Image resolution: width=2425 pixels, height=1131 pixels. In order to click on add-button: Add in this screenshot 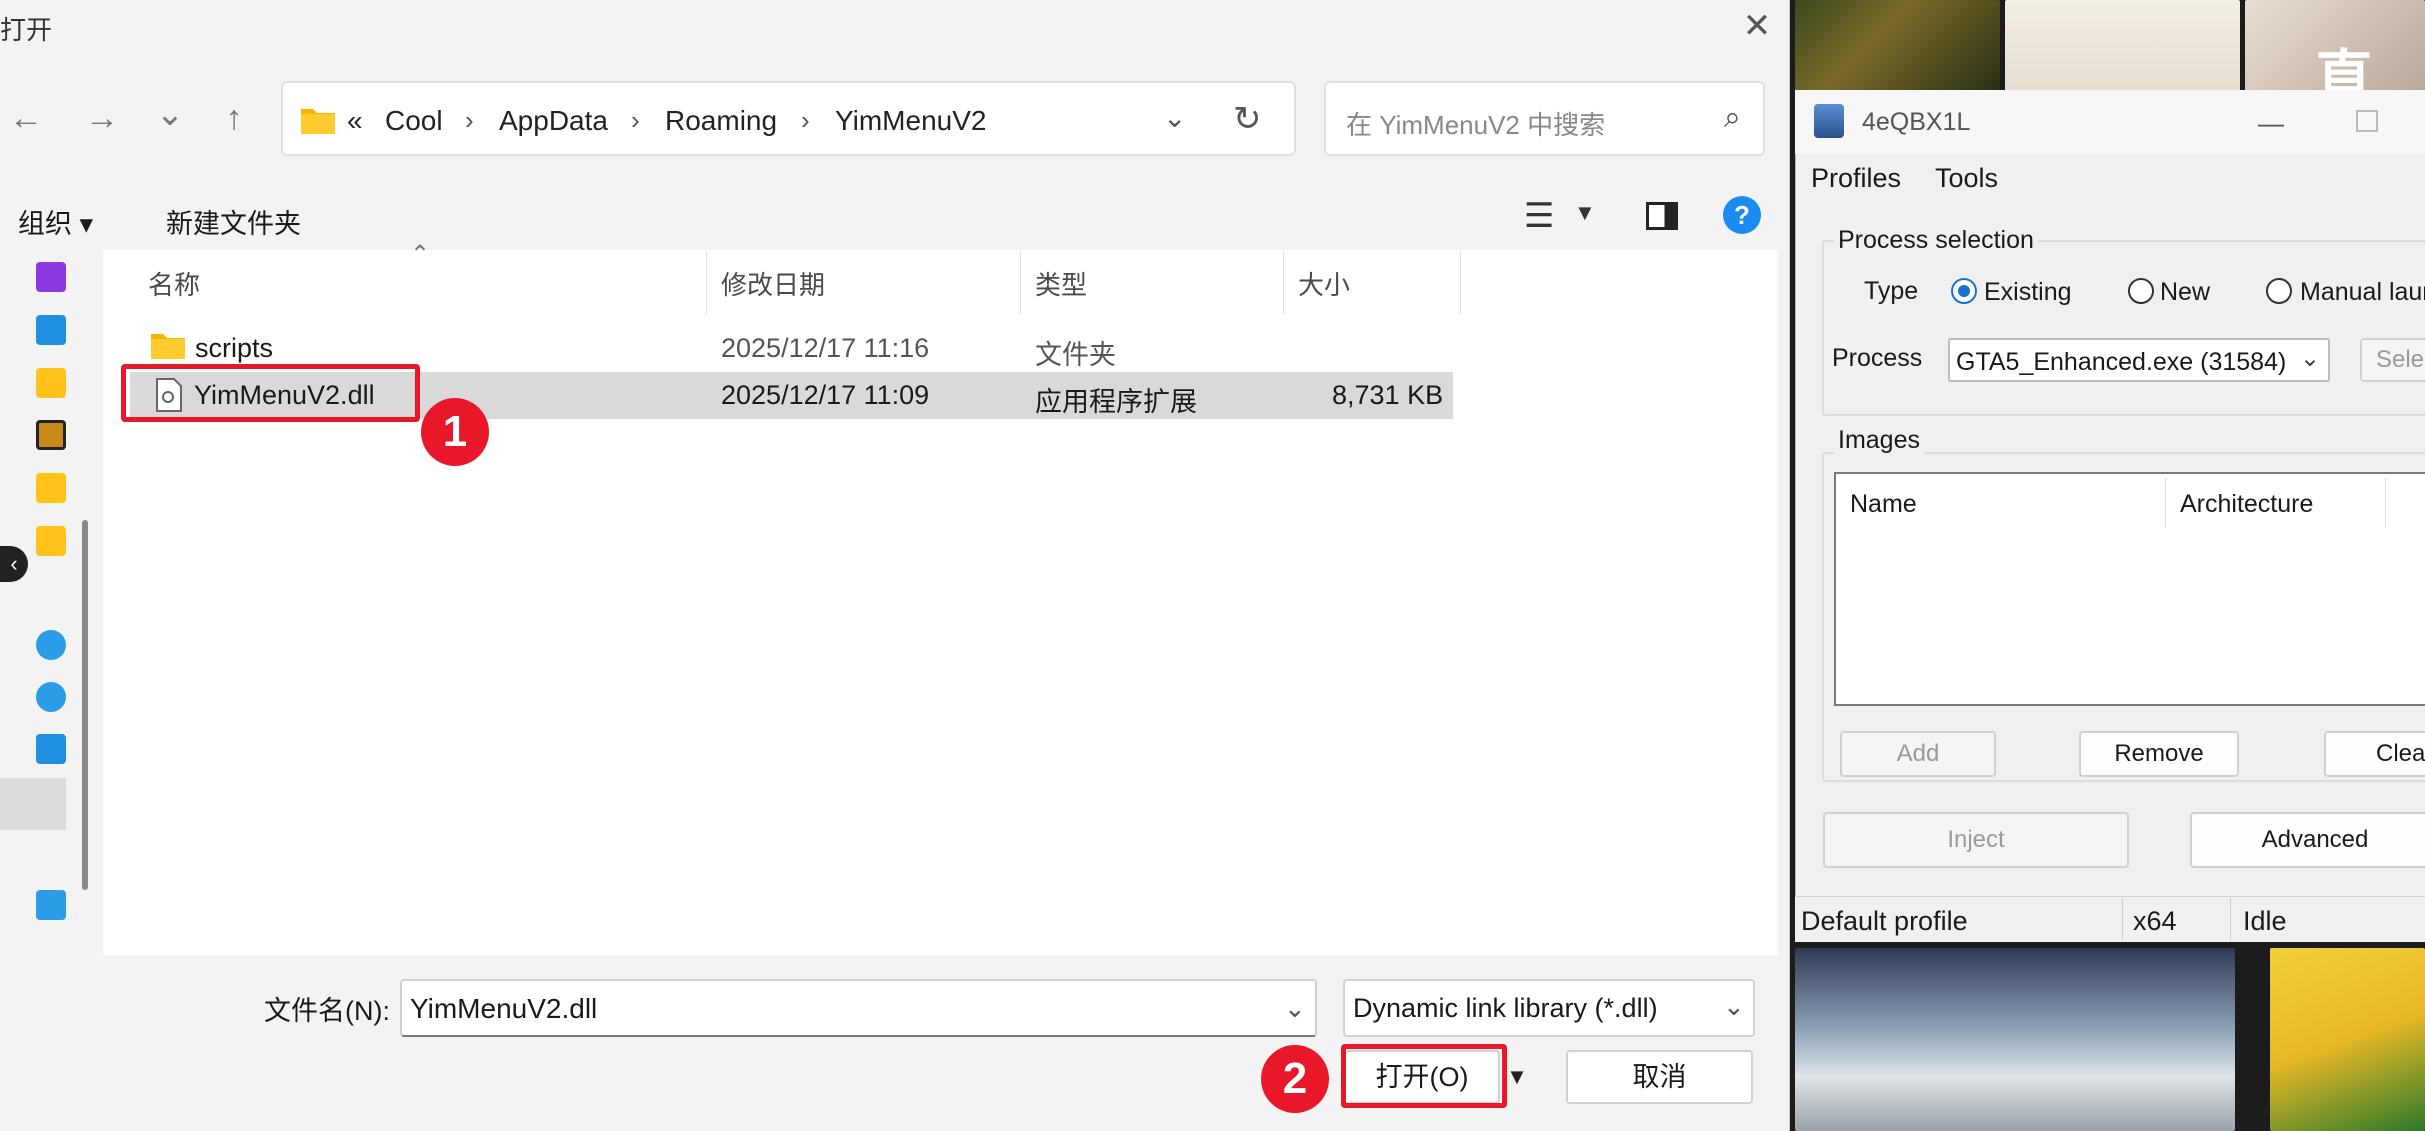, I will do `click(1918, 754)`.